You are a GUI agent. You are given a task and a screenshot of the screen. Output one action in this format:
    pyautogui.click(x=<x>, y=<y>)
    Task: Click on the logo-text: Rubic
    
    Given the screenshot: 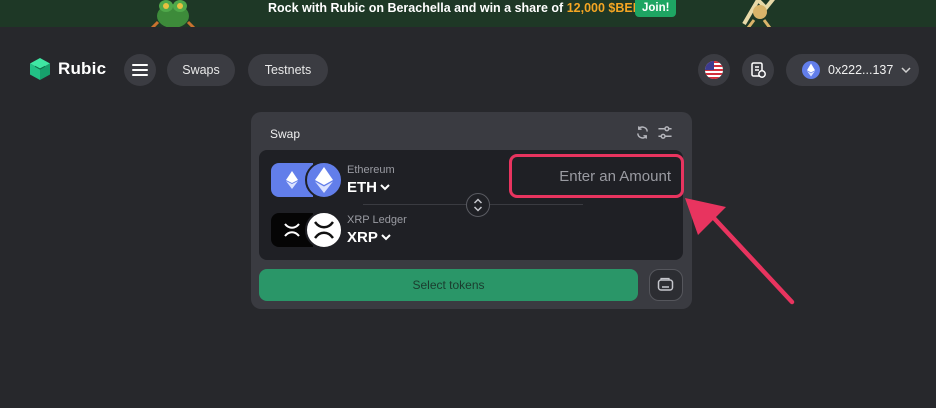 What is the action you would take?
    pyautogui.click(x=82, y=68)
    